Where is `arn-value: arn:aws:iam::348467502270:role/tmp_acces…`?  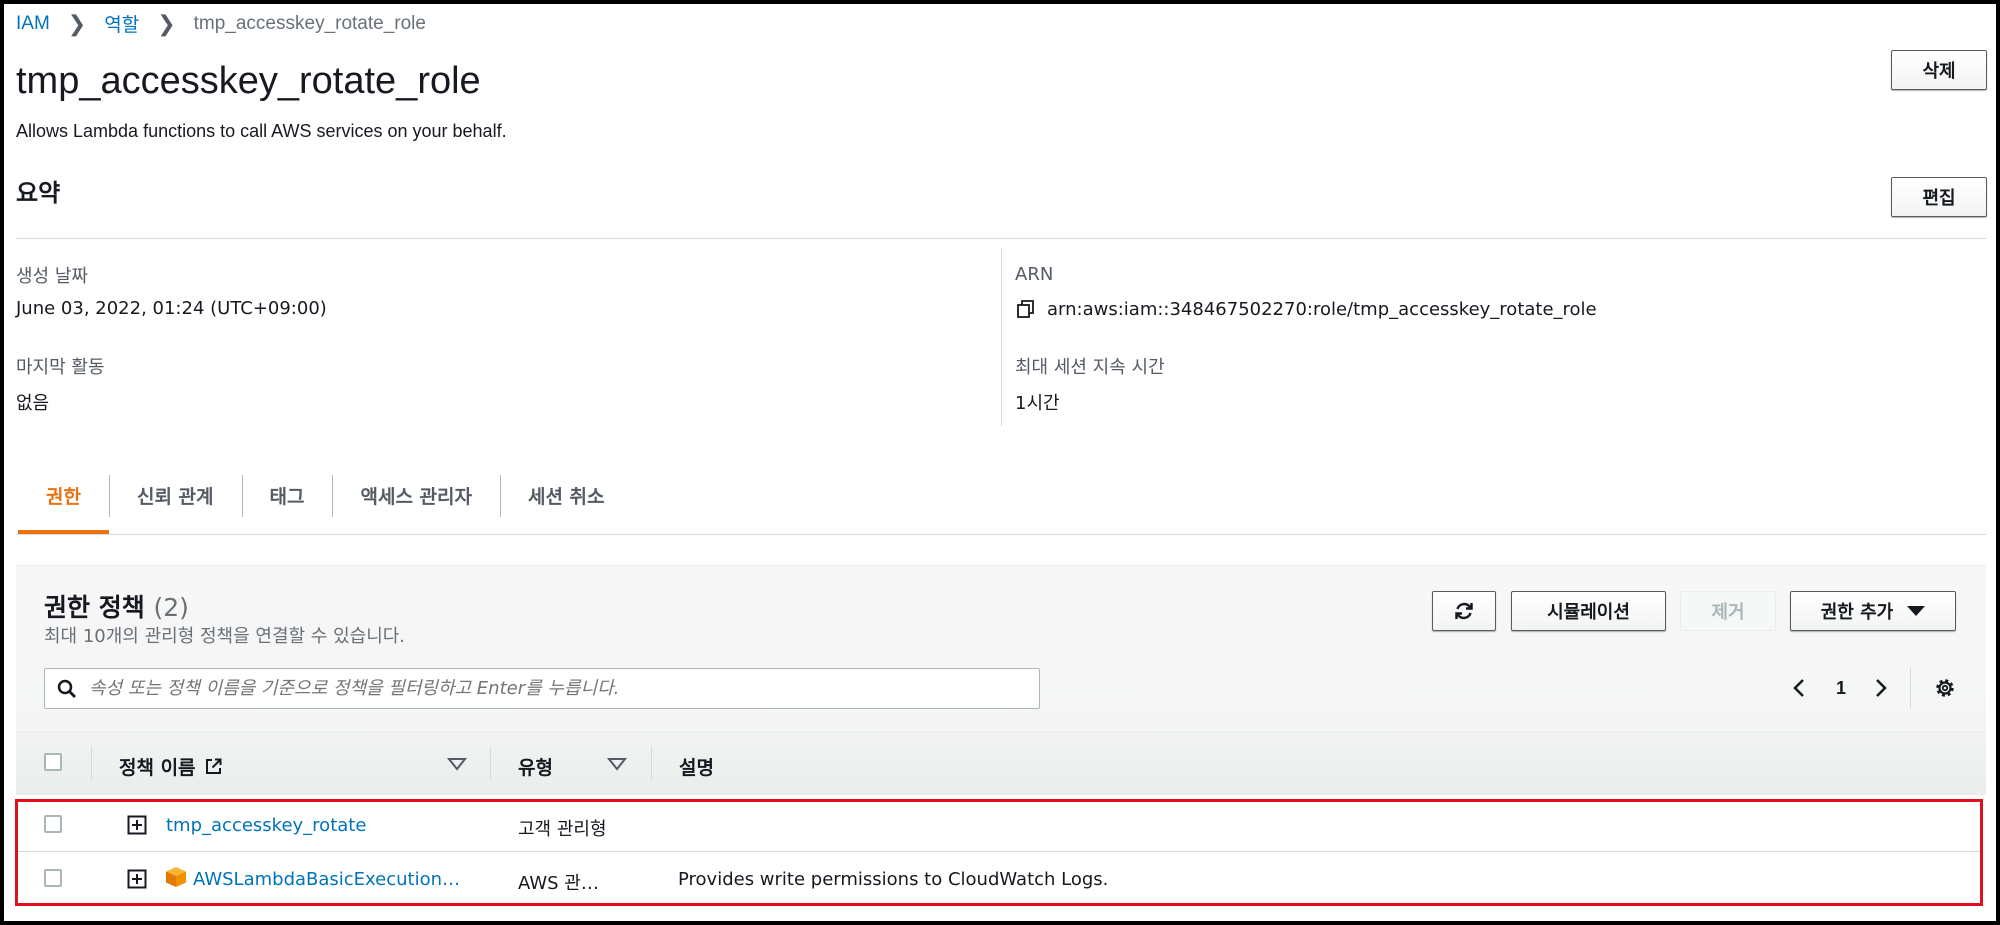
arn-value: arn:aws:iam::348467502270:role/tmp_acces… is located at coordinates (1322, 309).